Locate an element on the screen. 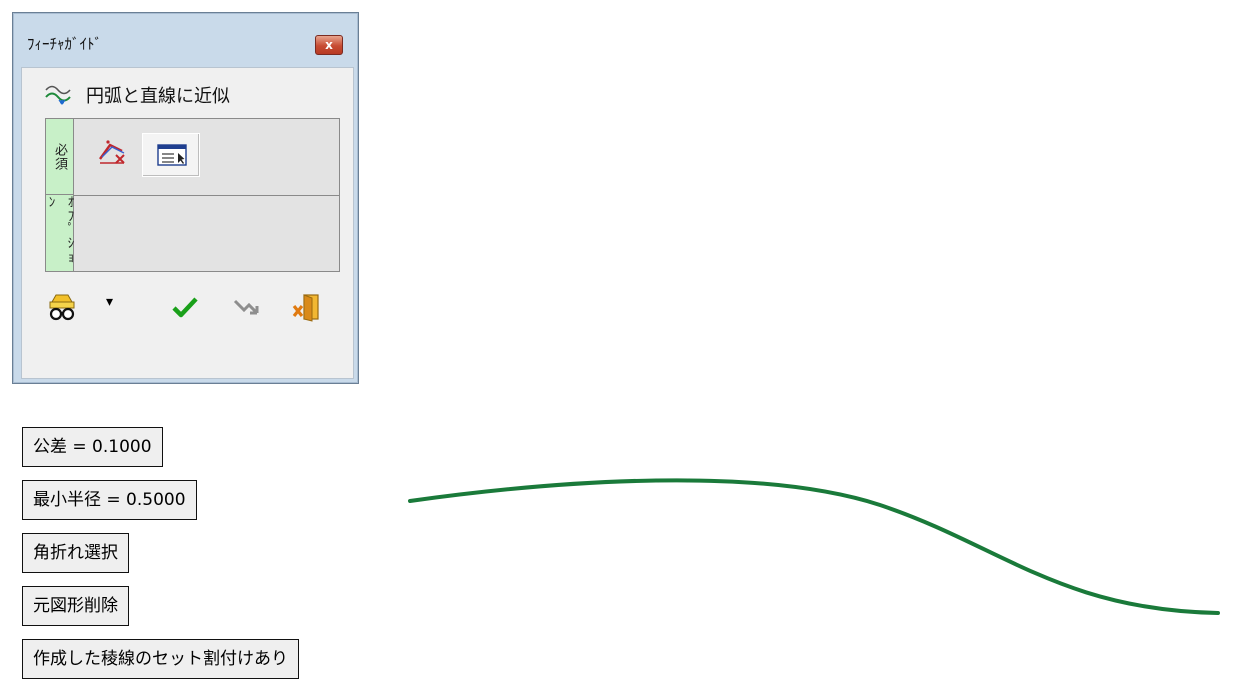  approximated-curve is located at coordinates (814, 546).